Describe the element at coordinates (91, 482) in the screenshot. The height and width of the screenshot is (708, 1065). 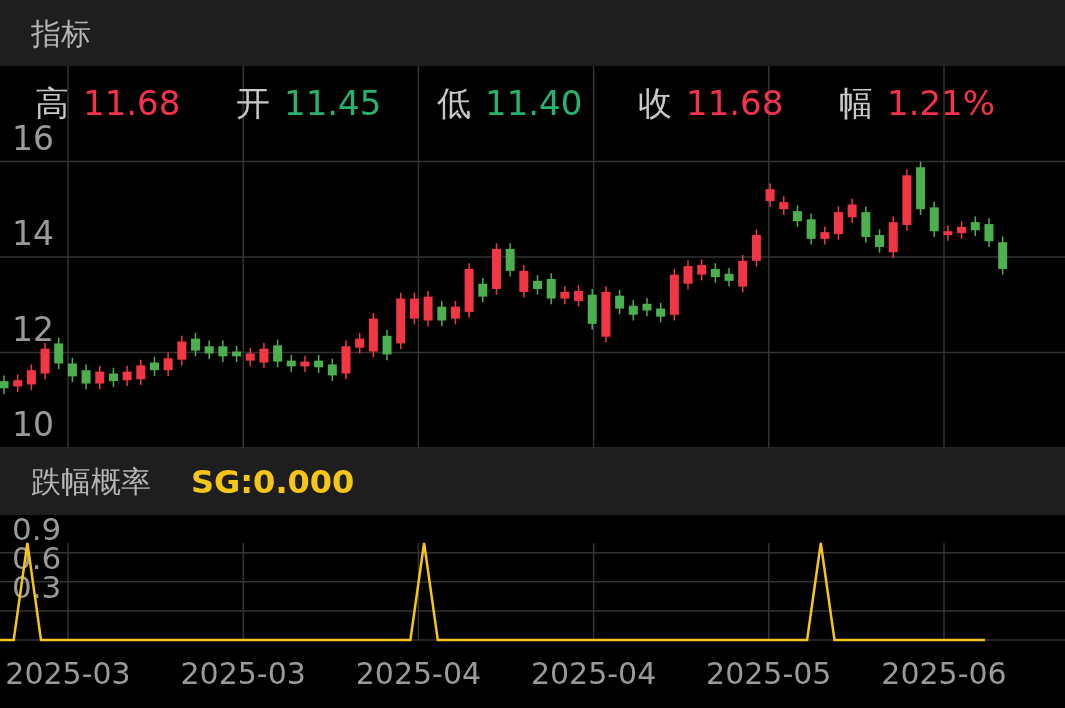
I see `indicator-title: 跌幅概率` at that location.